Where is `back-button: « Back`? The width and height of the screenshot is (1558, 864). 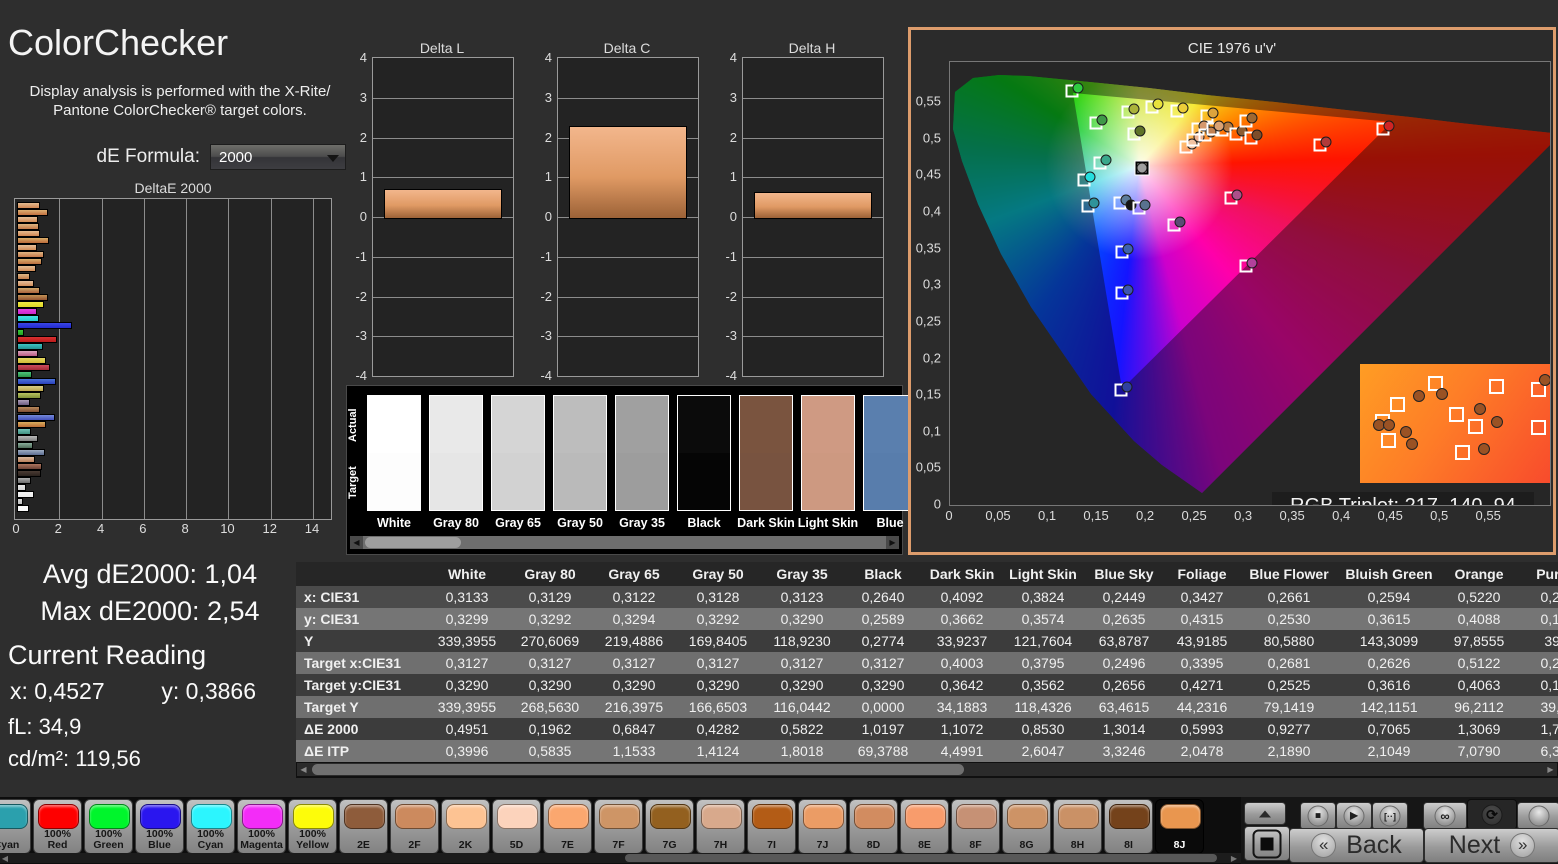 back-button: « Back is located at coordinates (1356, 845).